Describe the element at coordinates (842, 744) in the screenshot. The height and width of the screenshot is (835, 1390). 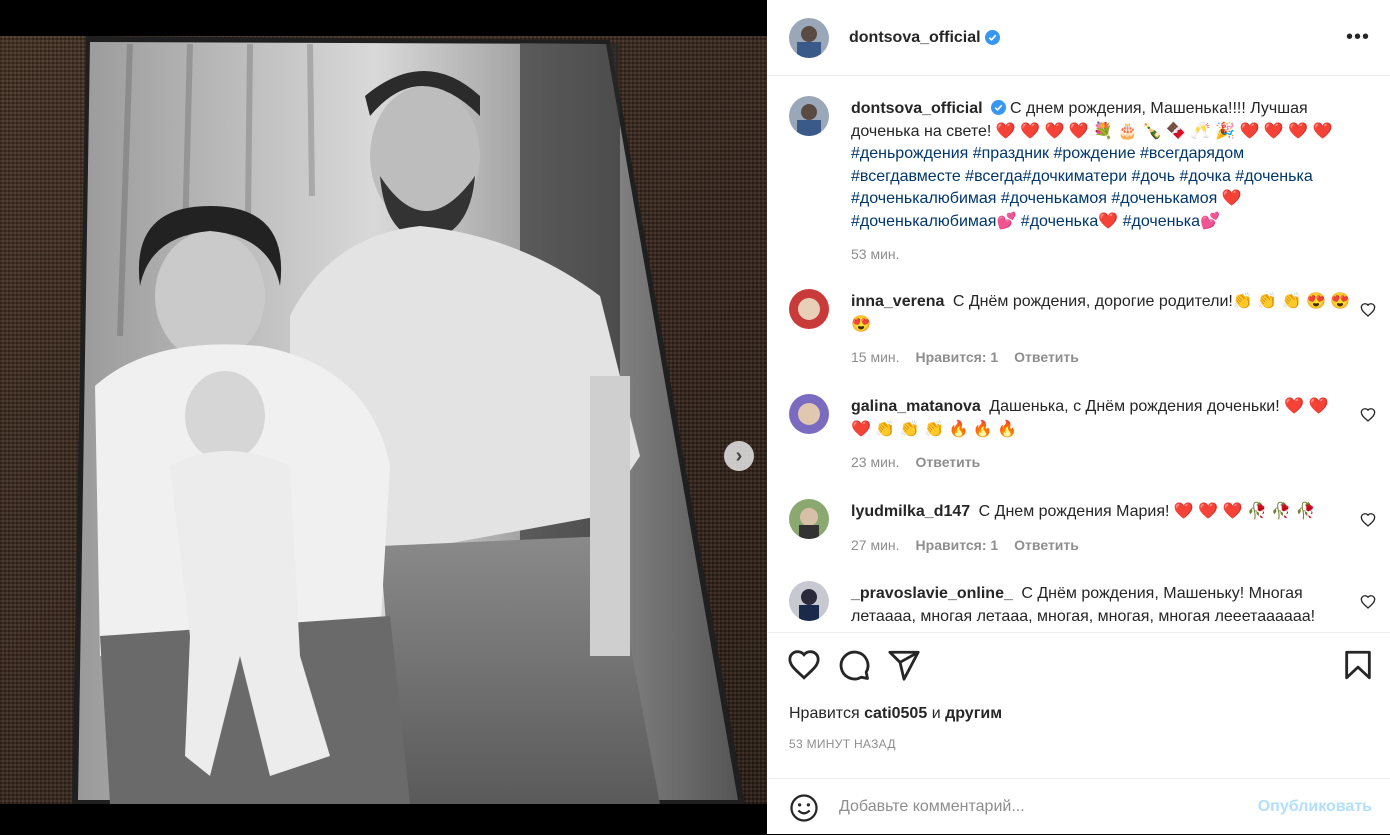
I see `post-timestamp: 53 МИНУТ НАЗАД` at that location.